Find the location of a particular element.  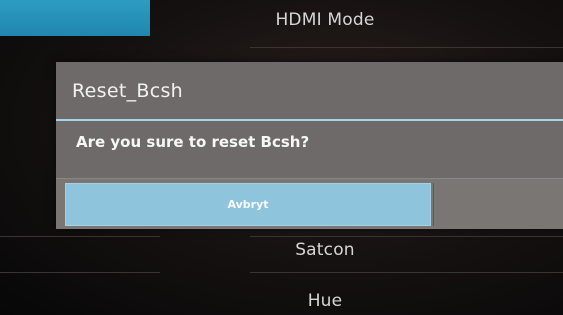

menu-item-hdmi-mode: HDMI Mode is located at coordinates (325, 20).